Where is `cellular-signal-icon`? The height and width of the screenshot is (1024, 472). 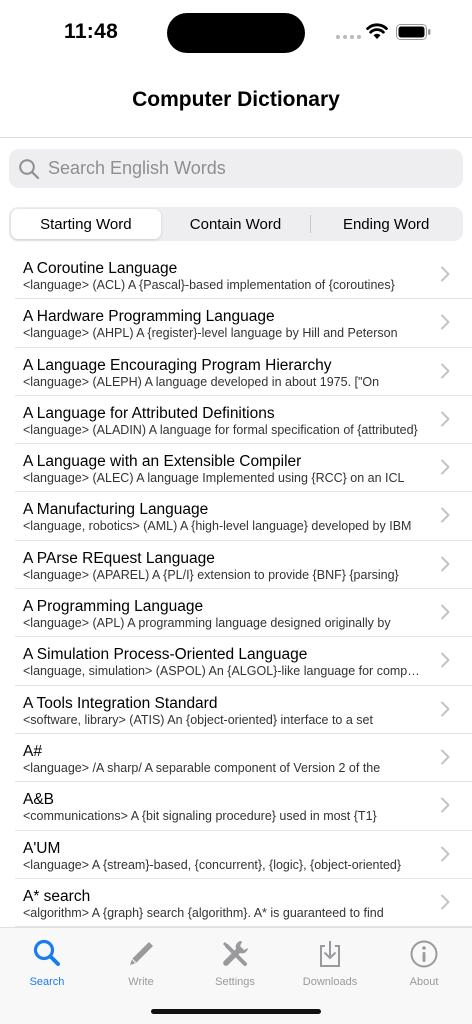 cellular-signal-icon is located at coordinates (348, 37).